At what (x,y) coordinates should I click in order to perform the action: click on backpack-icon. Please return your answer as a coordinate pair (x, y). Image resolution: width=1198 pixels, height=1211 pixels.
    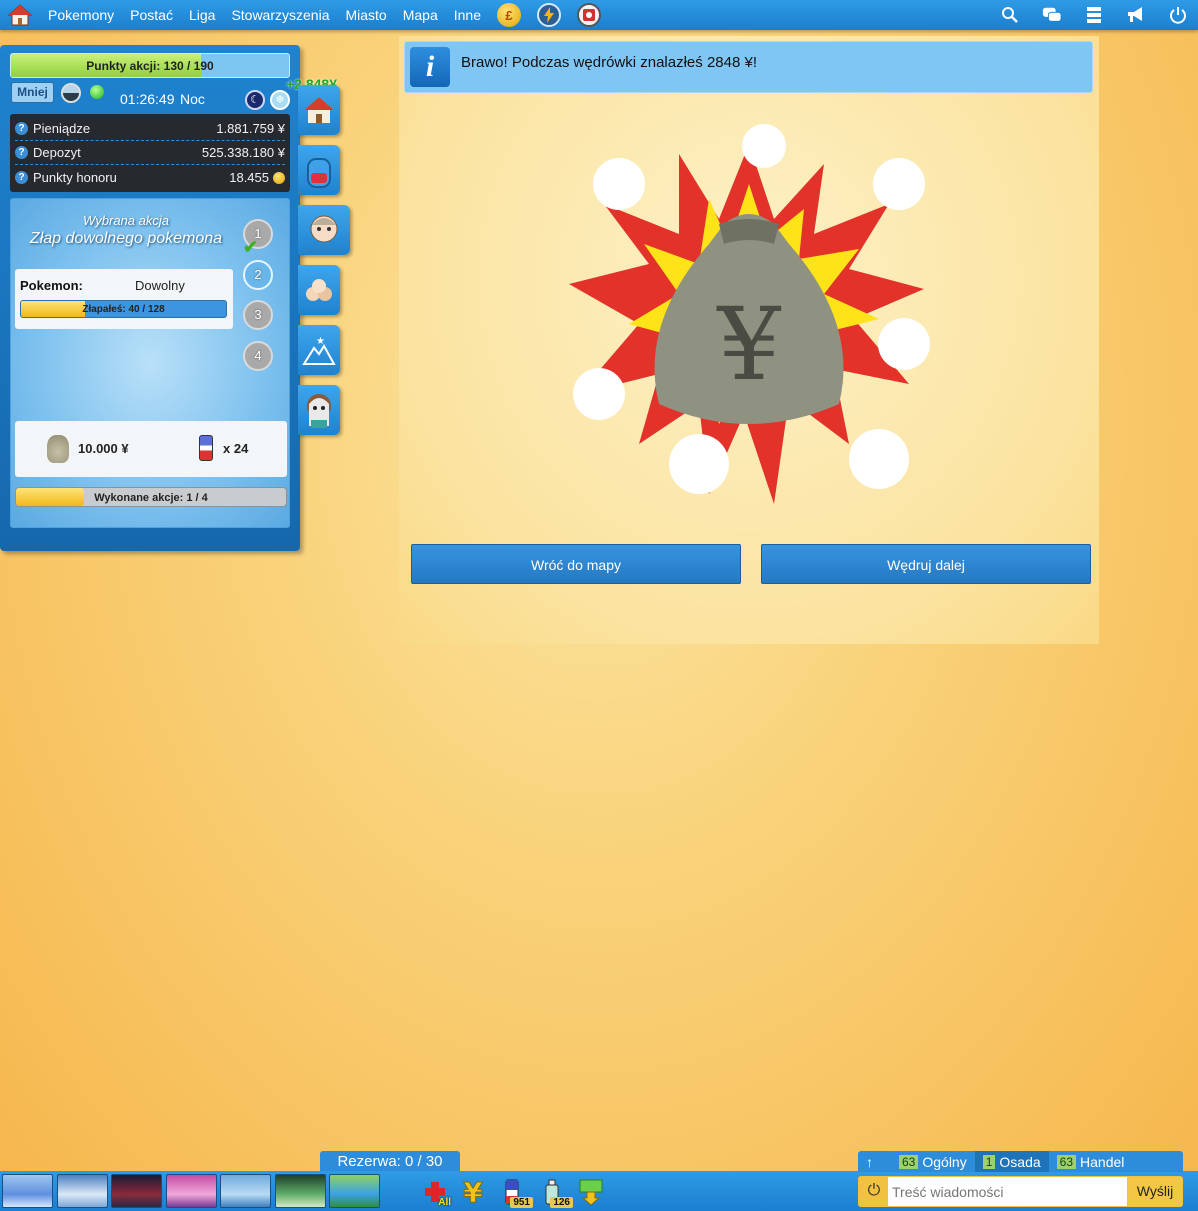
    Looking at the image, I should click on (319, 173).